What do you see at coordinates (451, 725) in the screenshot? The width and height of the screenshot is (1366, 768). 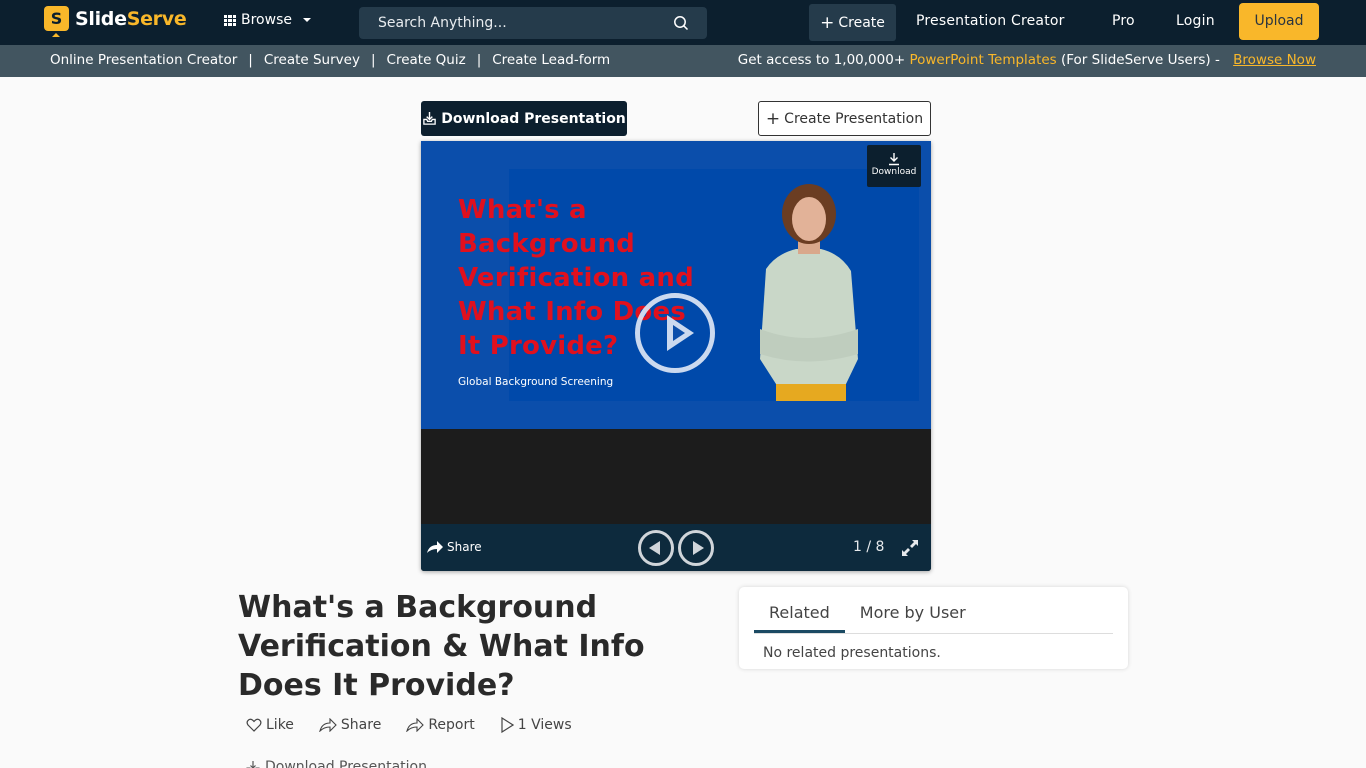 I see `report-label: Report` at bounding box center [451, 725].